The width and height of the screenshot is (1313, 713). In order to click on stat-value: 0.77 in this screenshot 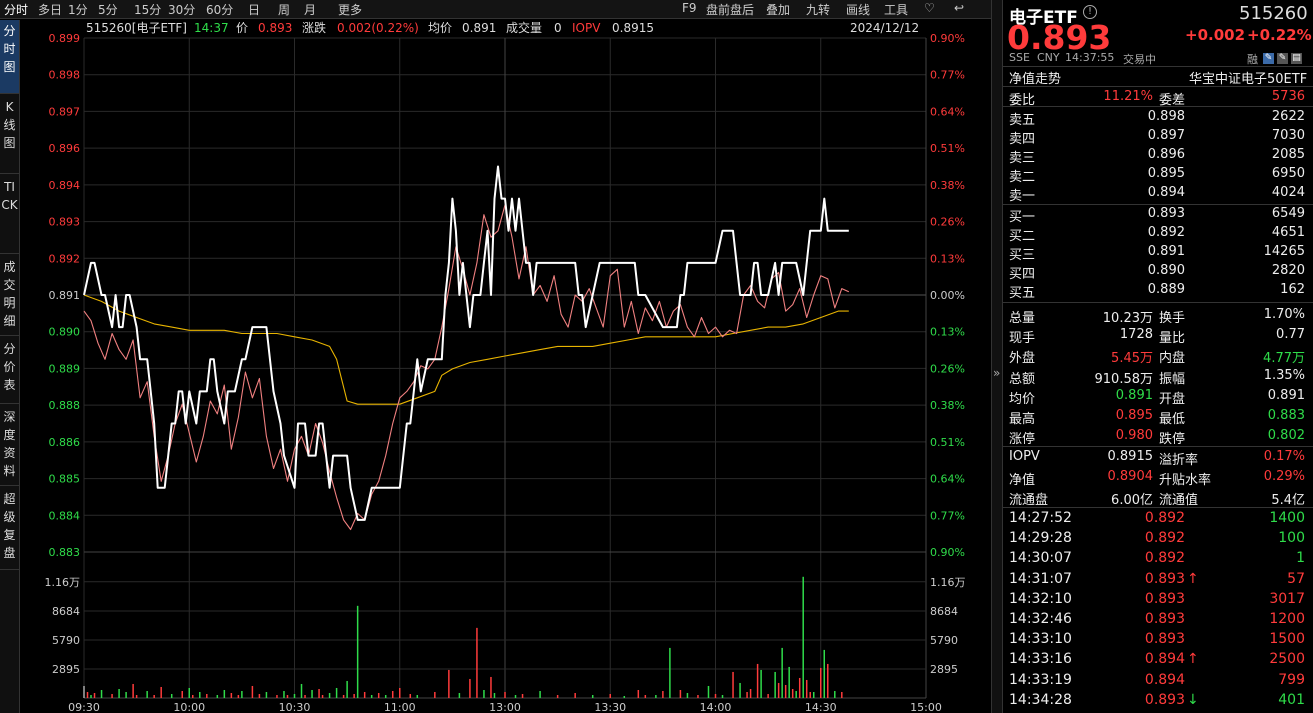, I will do `click(1290, 335)`.